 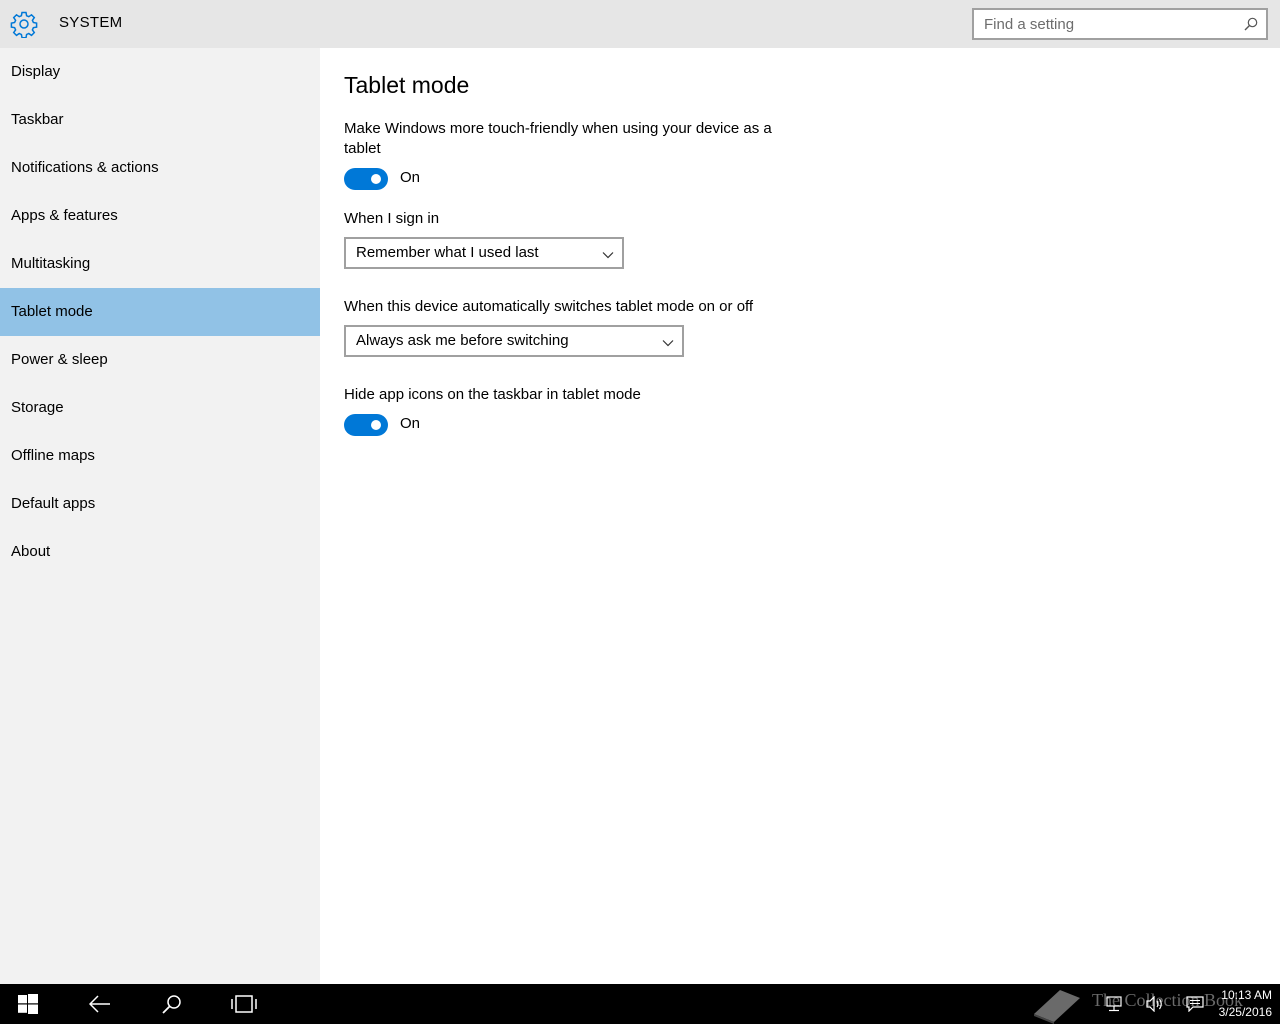 I want to click on auto-switch-dropdown: Always ask me before switching, so click(x=514, y=341).